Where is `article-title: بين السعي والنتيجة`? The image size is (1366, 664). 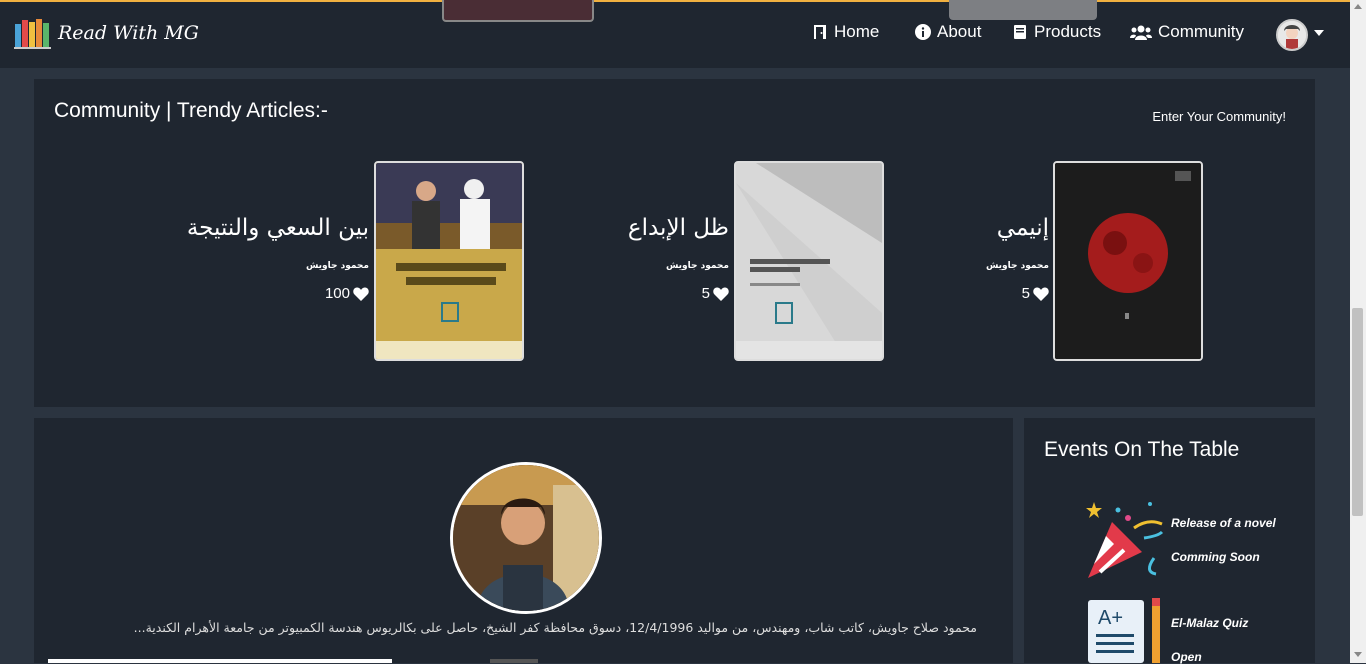 article-title: بين السعي والنتيجة is located at coordinates (278, 228).